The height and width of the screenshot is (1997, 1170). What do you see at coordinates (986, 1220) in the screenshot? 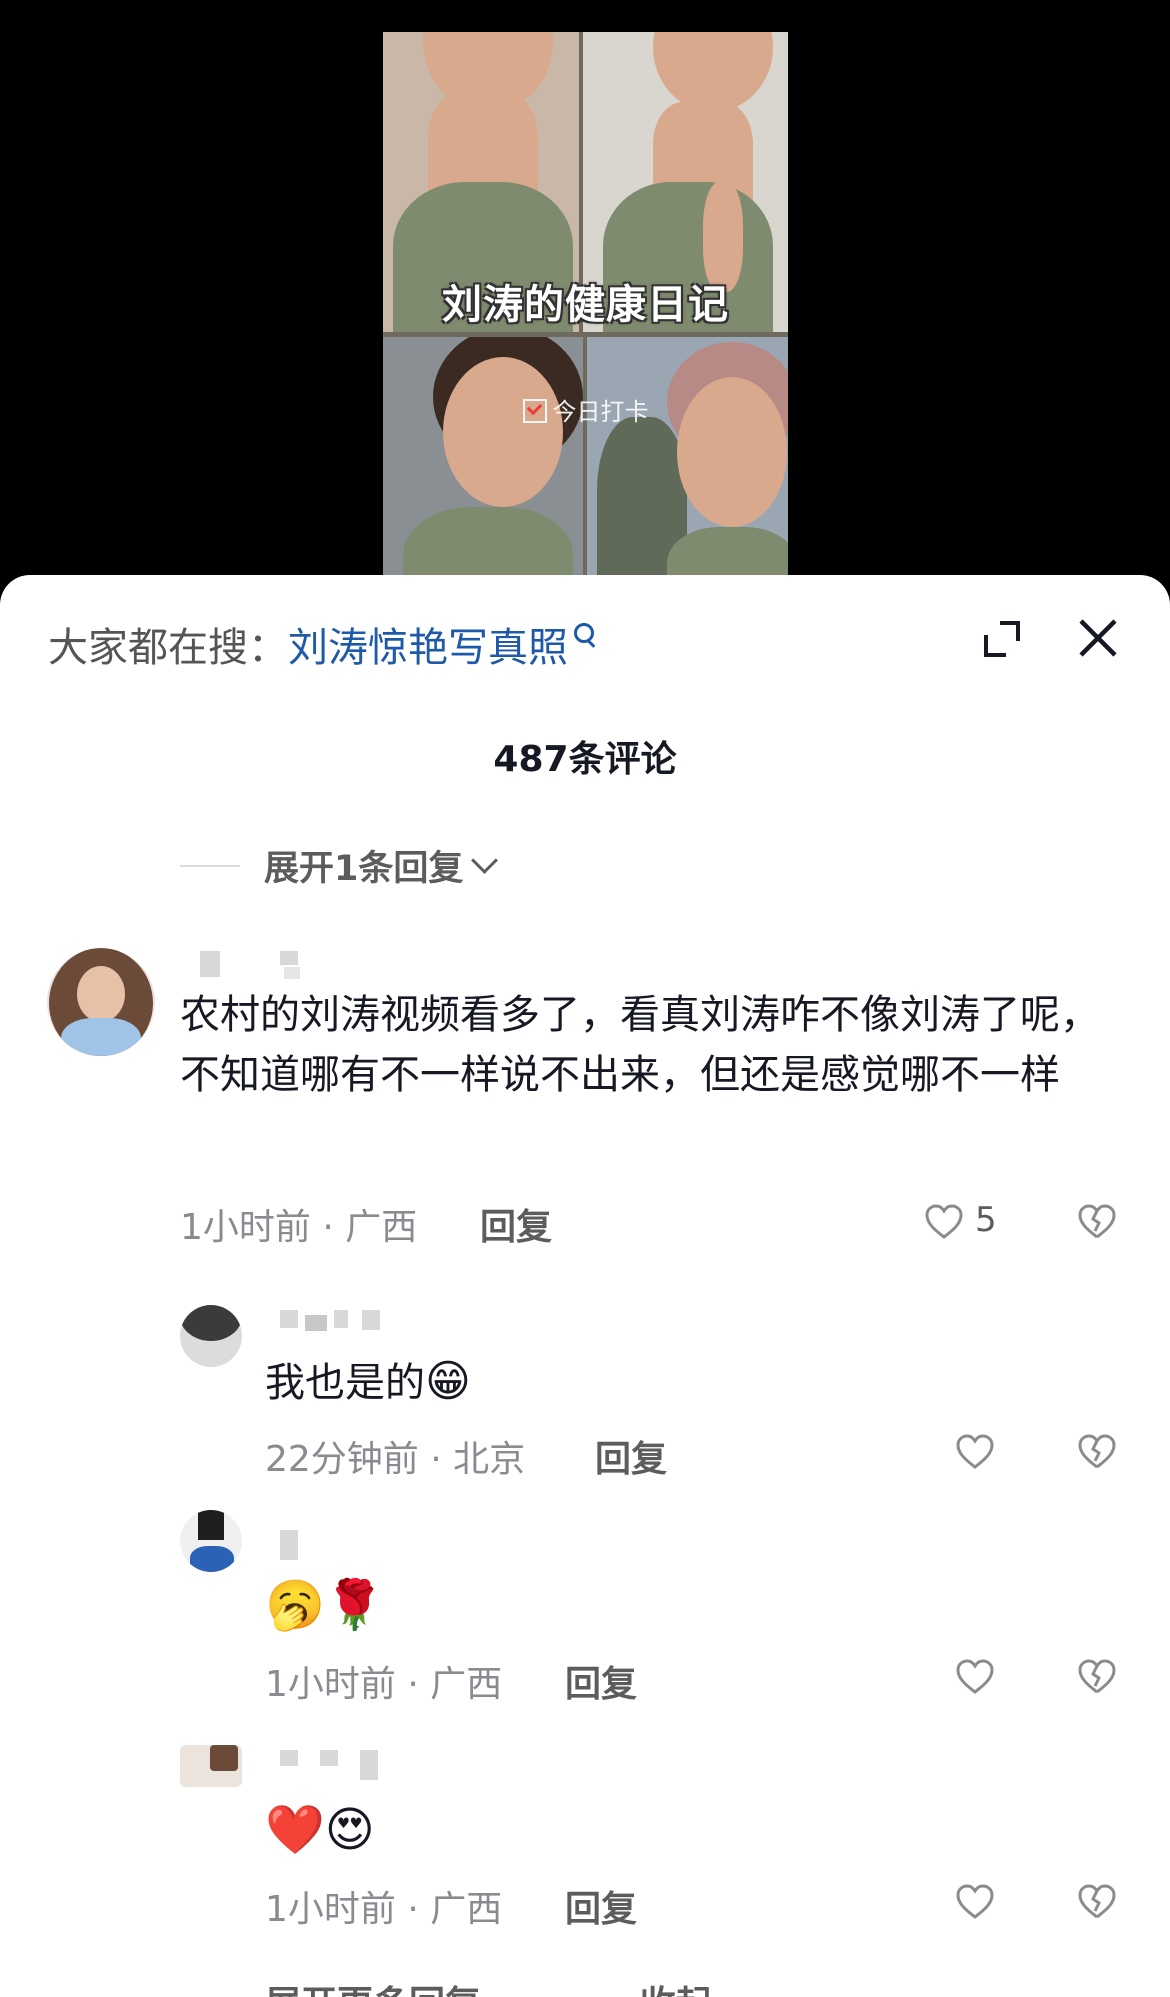
I see `like-count: 5` at bounding box center [986, 1220].